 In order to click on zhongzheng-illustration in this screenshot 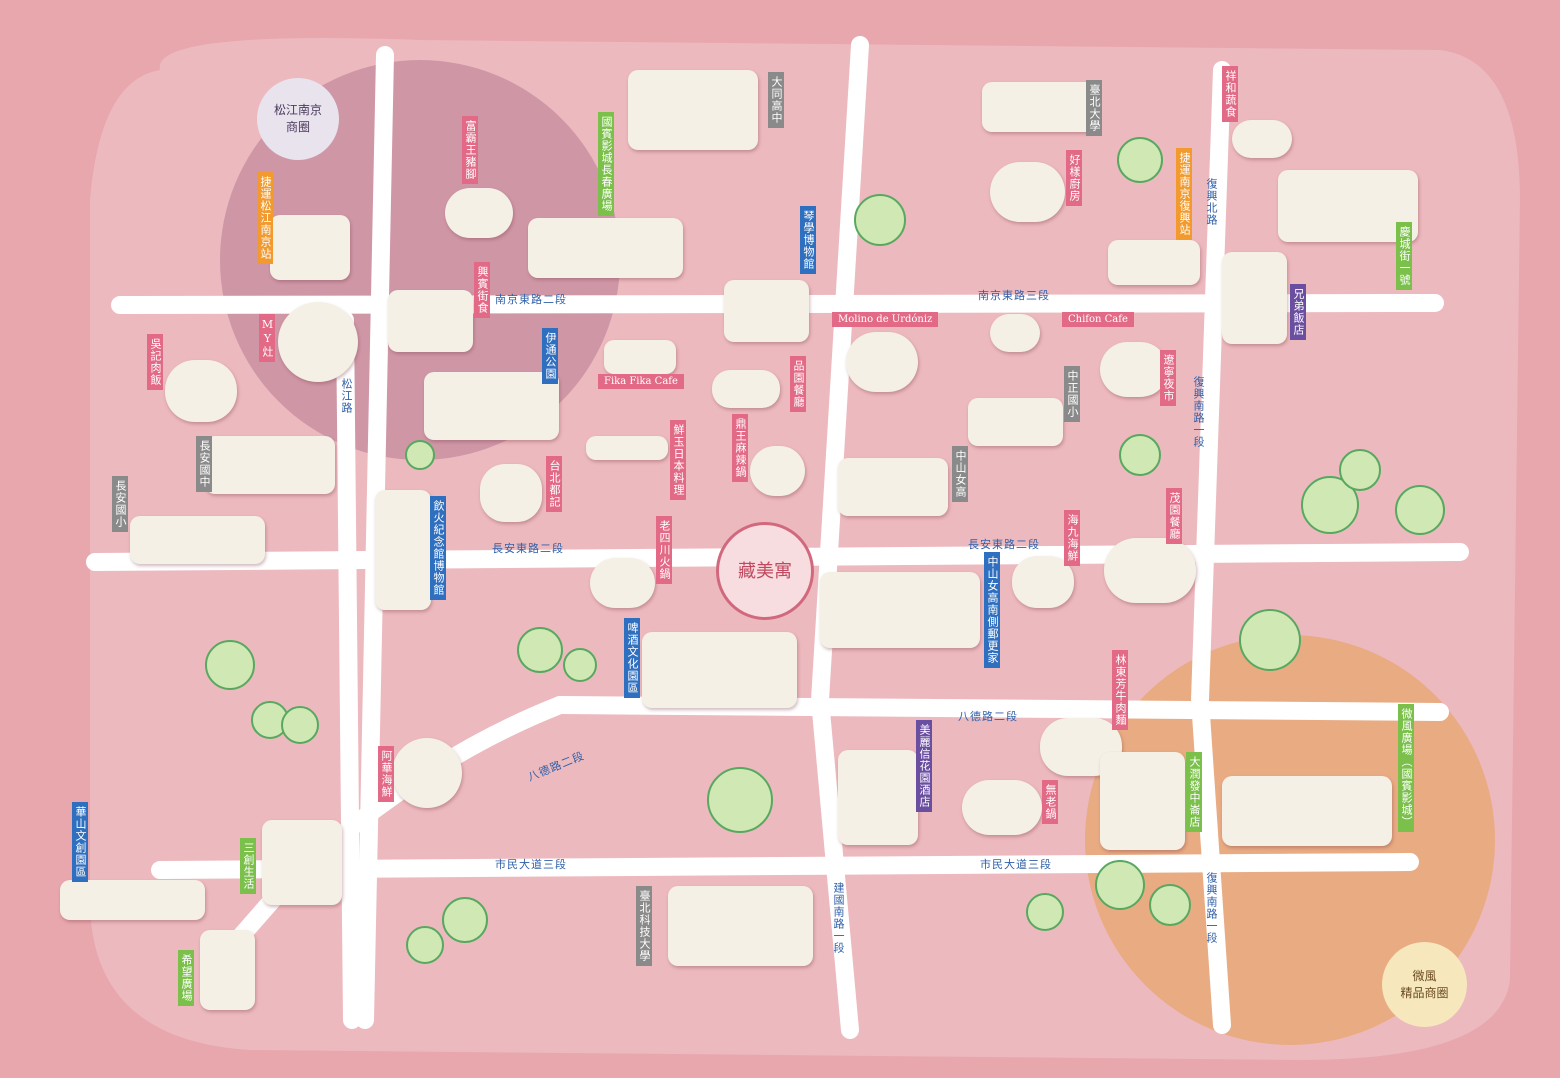, I will do `click(1015, 422)`.